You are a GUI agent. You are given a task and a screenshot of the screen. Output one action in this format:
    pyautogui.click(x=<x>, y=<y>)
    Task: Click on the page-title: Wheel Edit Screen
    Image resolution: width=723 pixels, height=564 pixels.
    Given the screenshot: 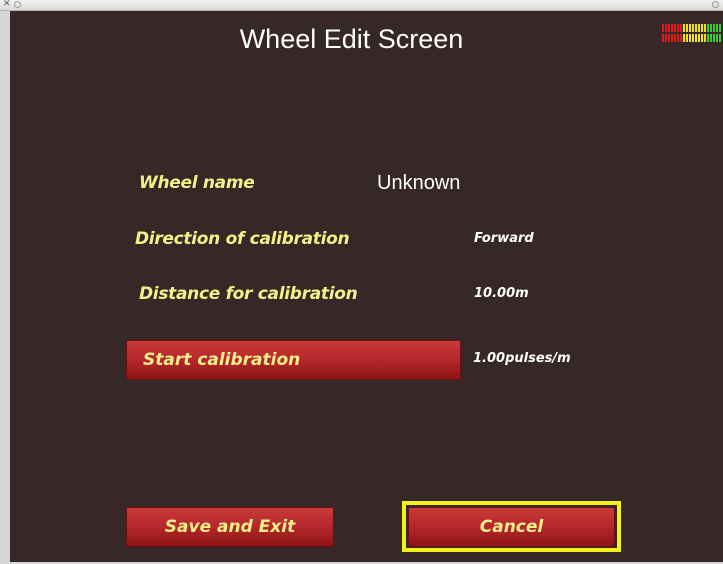 What is the action you would take?
    pyautogui.click(x=351, y=39)
    